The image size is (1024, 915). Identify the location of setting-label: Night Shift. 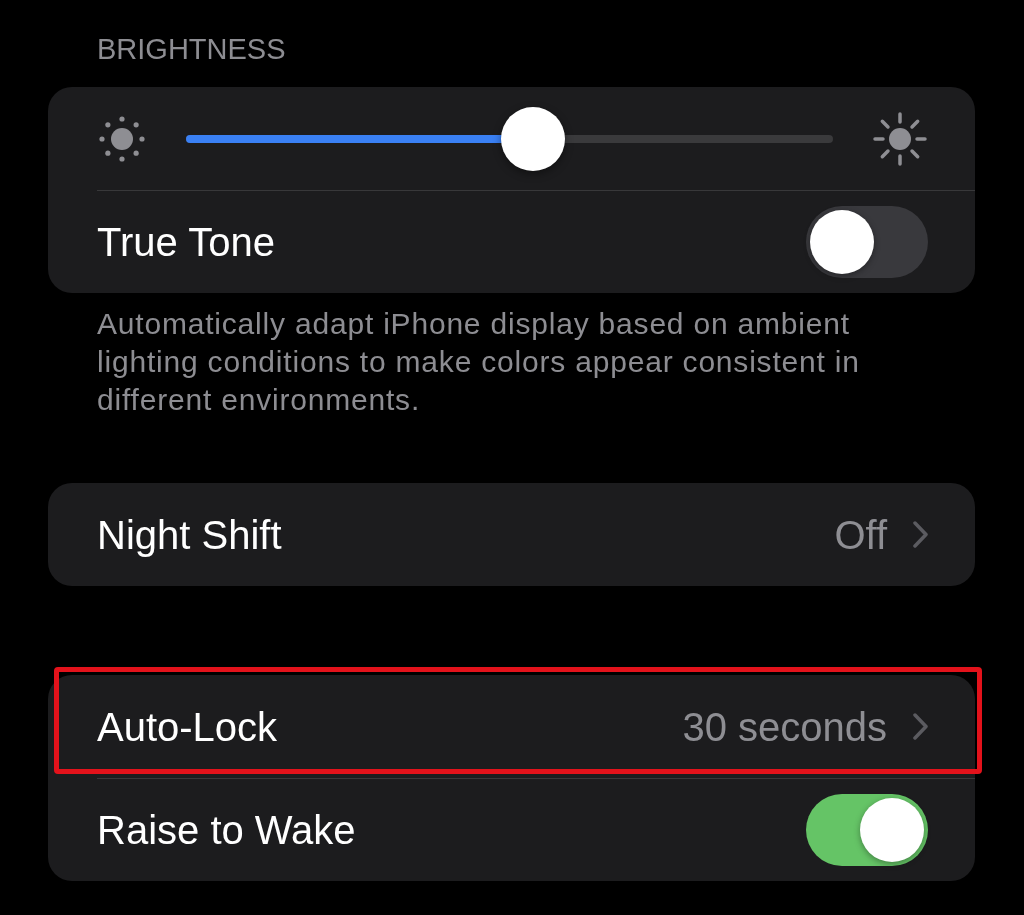
(189, 534).